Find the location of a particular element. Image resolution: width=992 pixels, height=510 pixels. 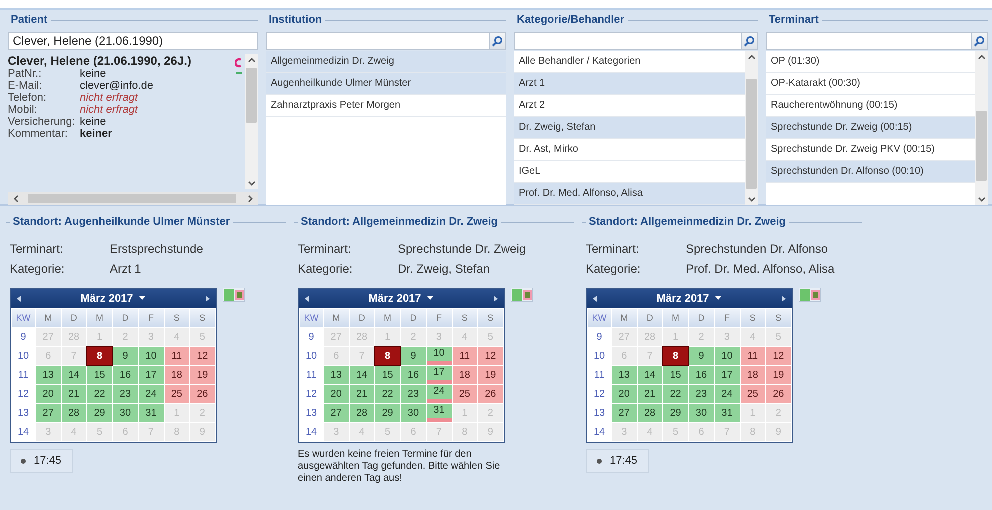

patient-field: Clever, Helene (21.06.1990) is located at coordinates (133, 41).